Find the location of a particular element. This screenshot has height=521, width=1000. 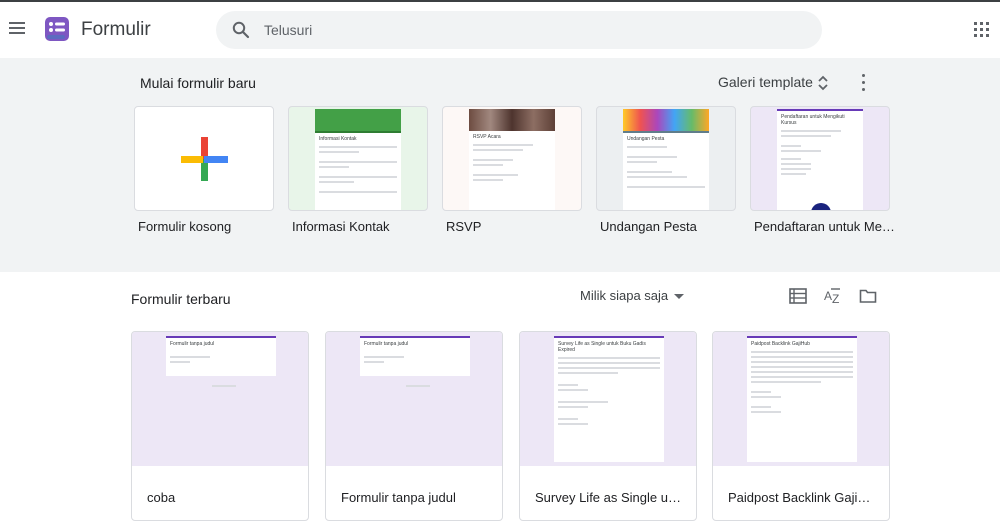

preview-title: Undangan Pesta is located at coordinates (646, 139).